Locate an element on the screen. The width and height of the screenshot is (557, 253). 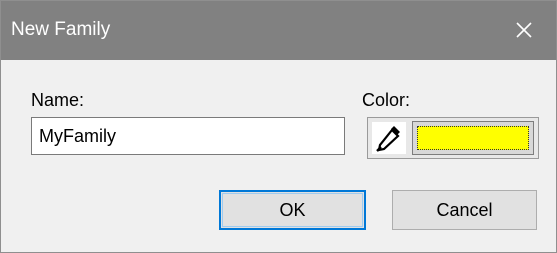
name-input is located at coordinates (188, 136).